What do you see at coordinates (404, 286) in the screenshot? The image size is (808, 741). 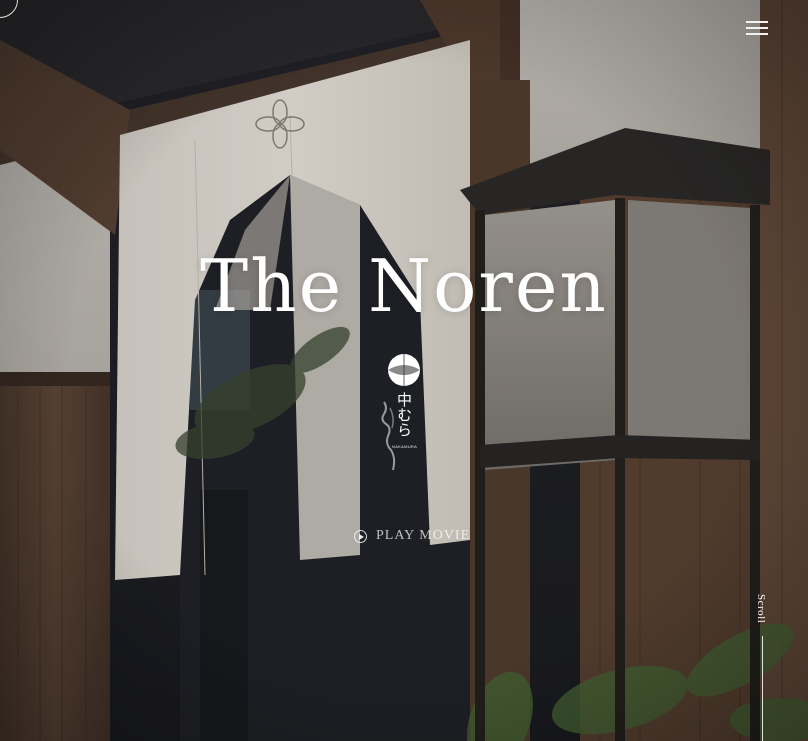 I see `hero-title: The Noren` at bounding box center [404, 286].